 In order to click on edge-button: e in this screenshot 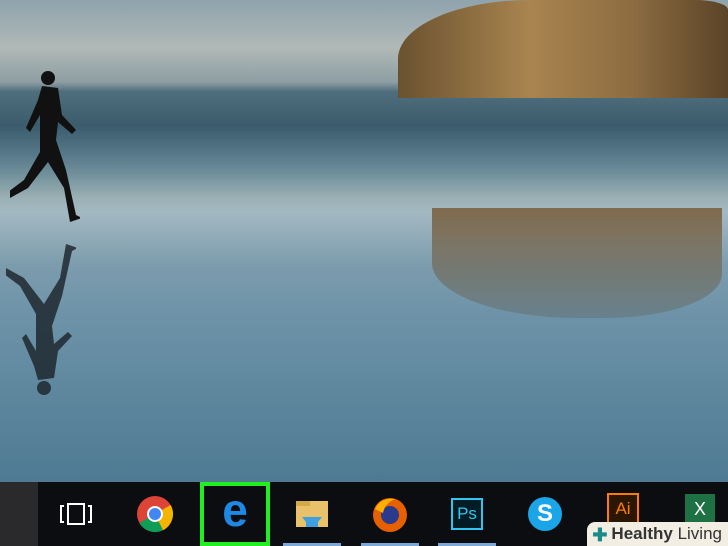, I will do `click(235, 514)`.